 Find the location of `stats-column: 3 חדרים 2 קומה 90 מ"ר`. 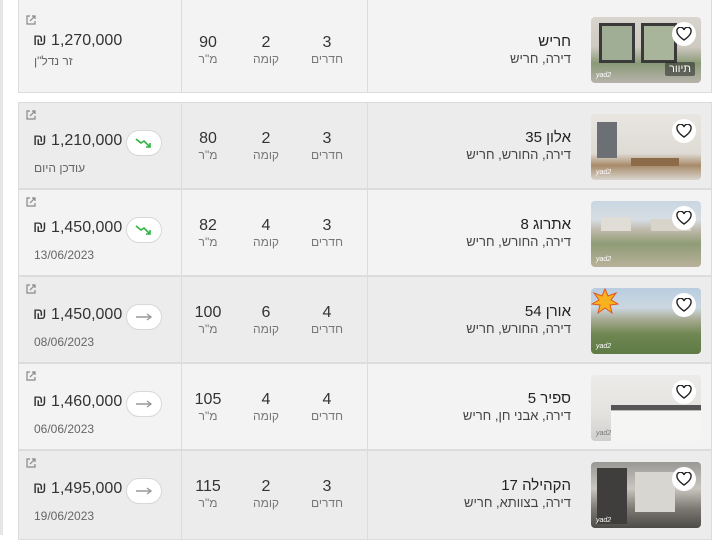

stats-column: 3 חדרים 2 קומה 90 מ"ר is located at coordinates (275, 46).